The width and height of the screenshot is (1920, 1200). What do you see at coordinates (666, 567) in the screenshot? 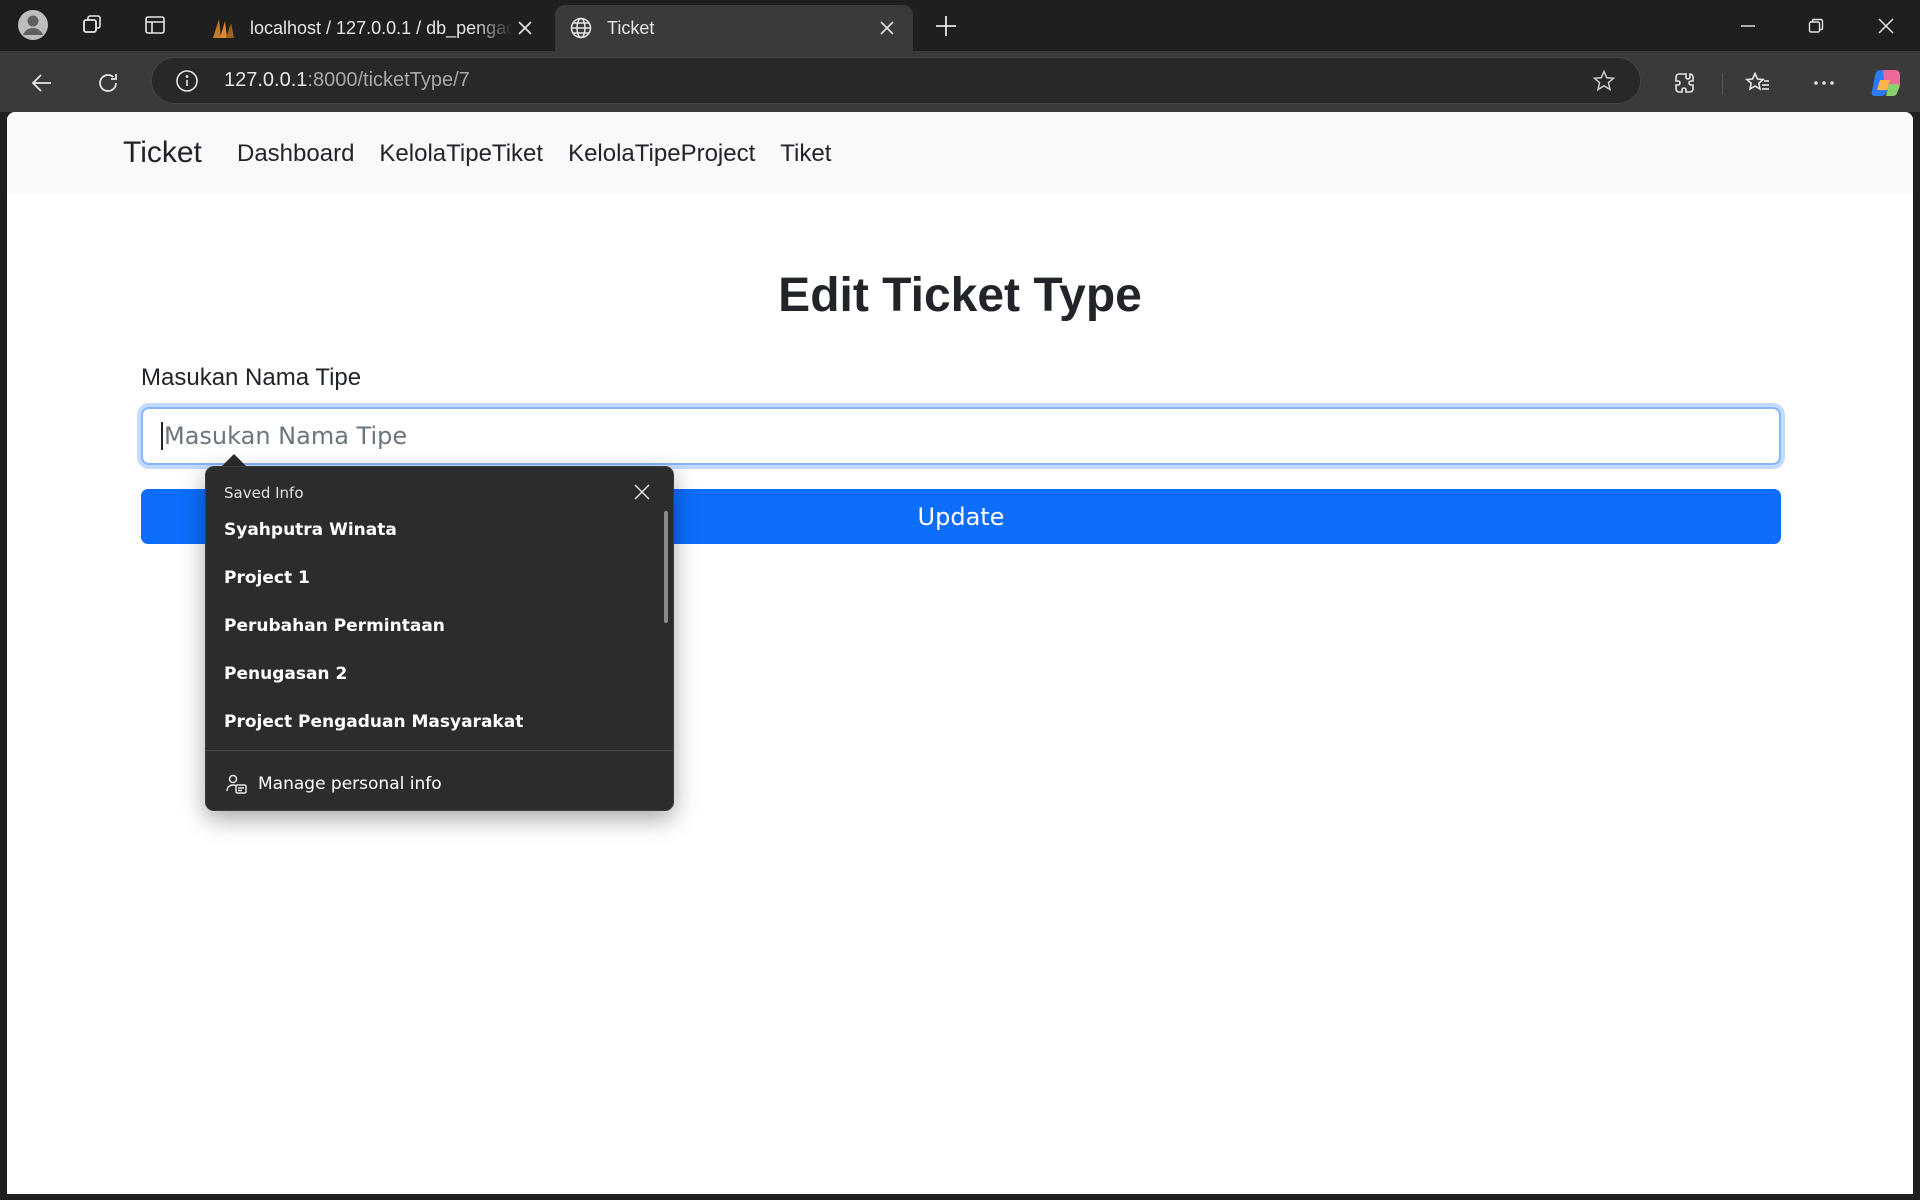
I see `autofill-scrollbar` at bounding box center [666, 567].